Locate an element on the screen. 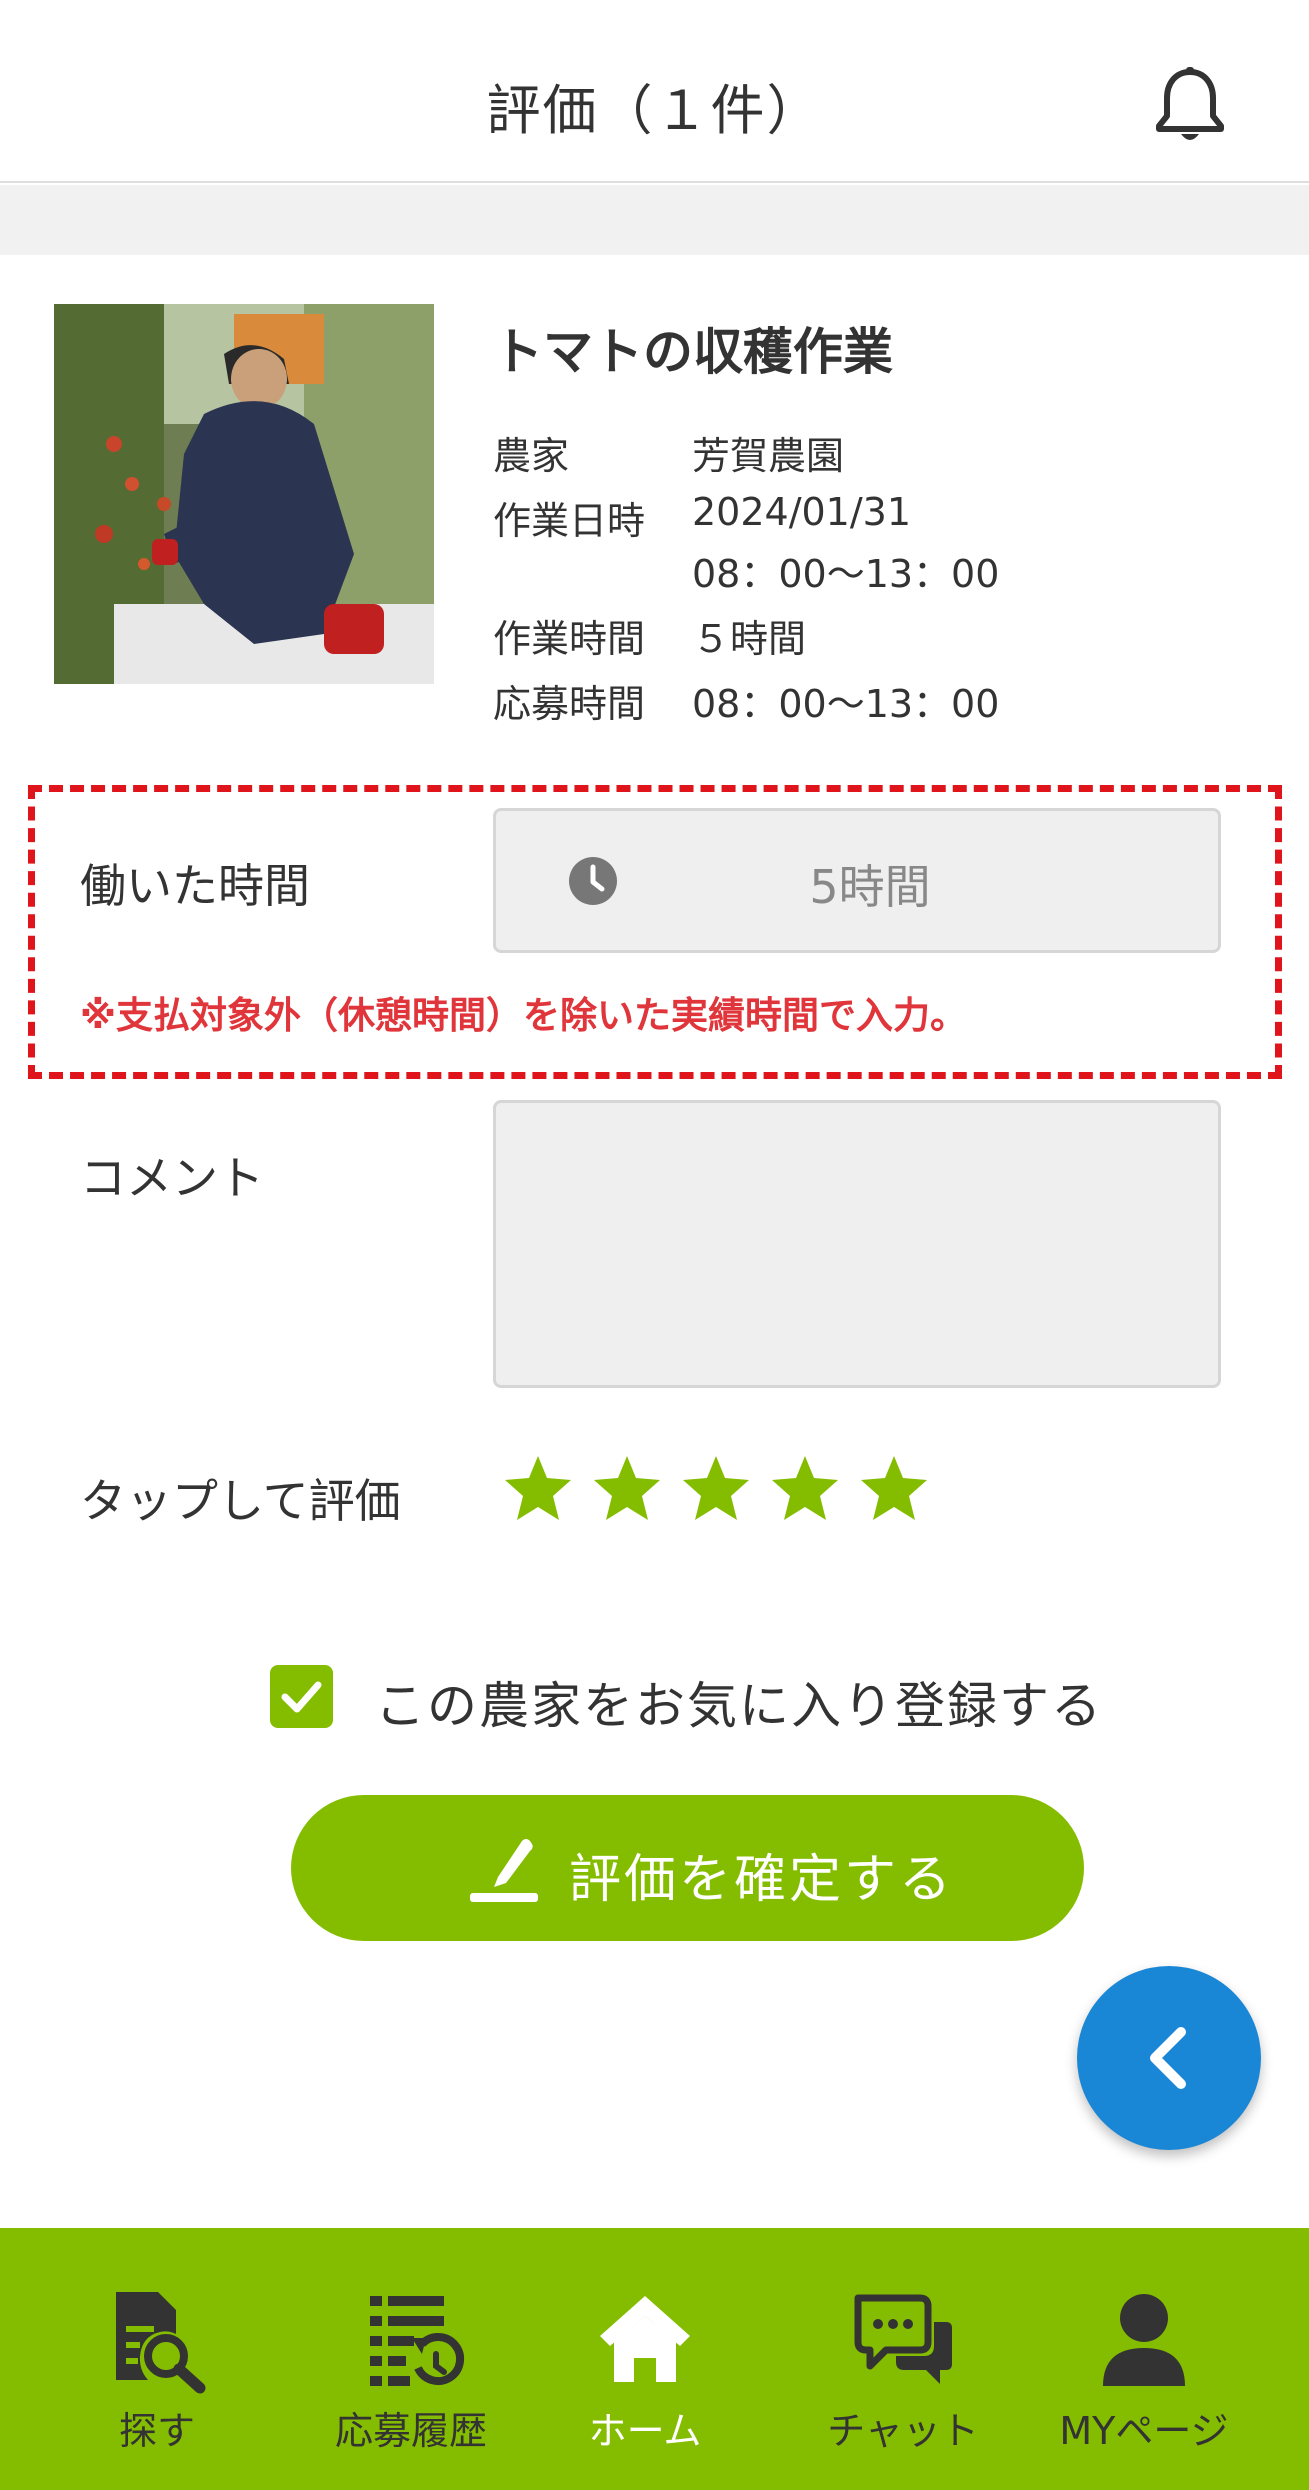 This screenshot has height=2490, width=1309. nav-label-search: 探す is located at coordinates (156, 2431).